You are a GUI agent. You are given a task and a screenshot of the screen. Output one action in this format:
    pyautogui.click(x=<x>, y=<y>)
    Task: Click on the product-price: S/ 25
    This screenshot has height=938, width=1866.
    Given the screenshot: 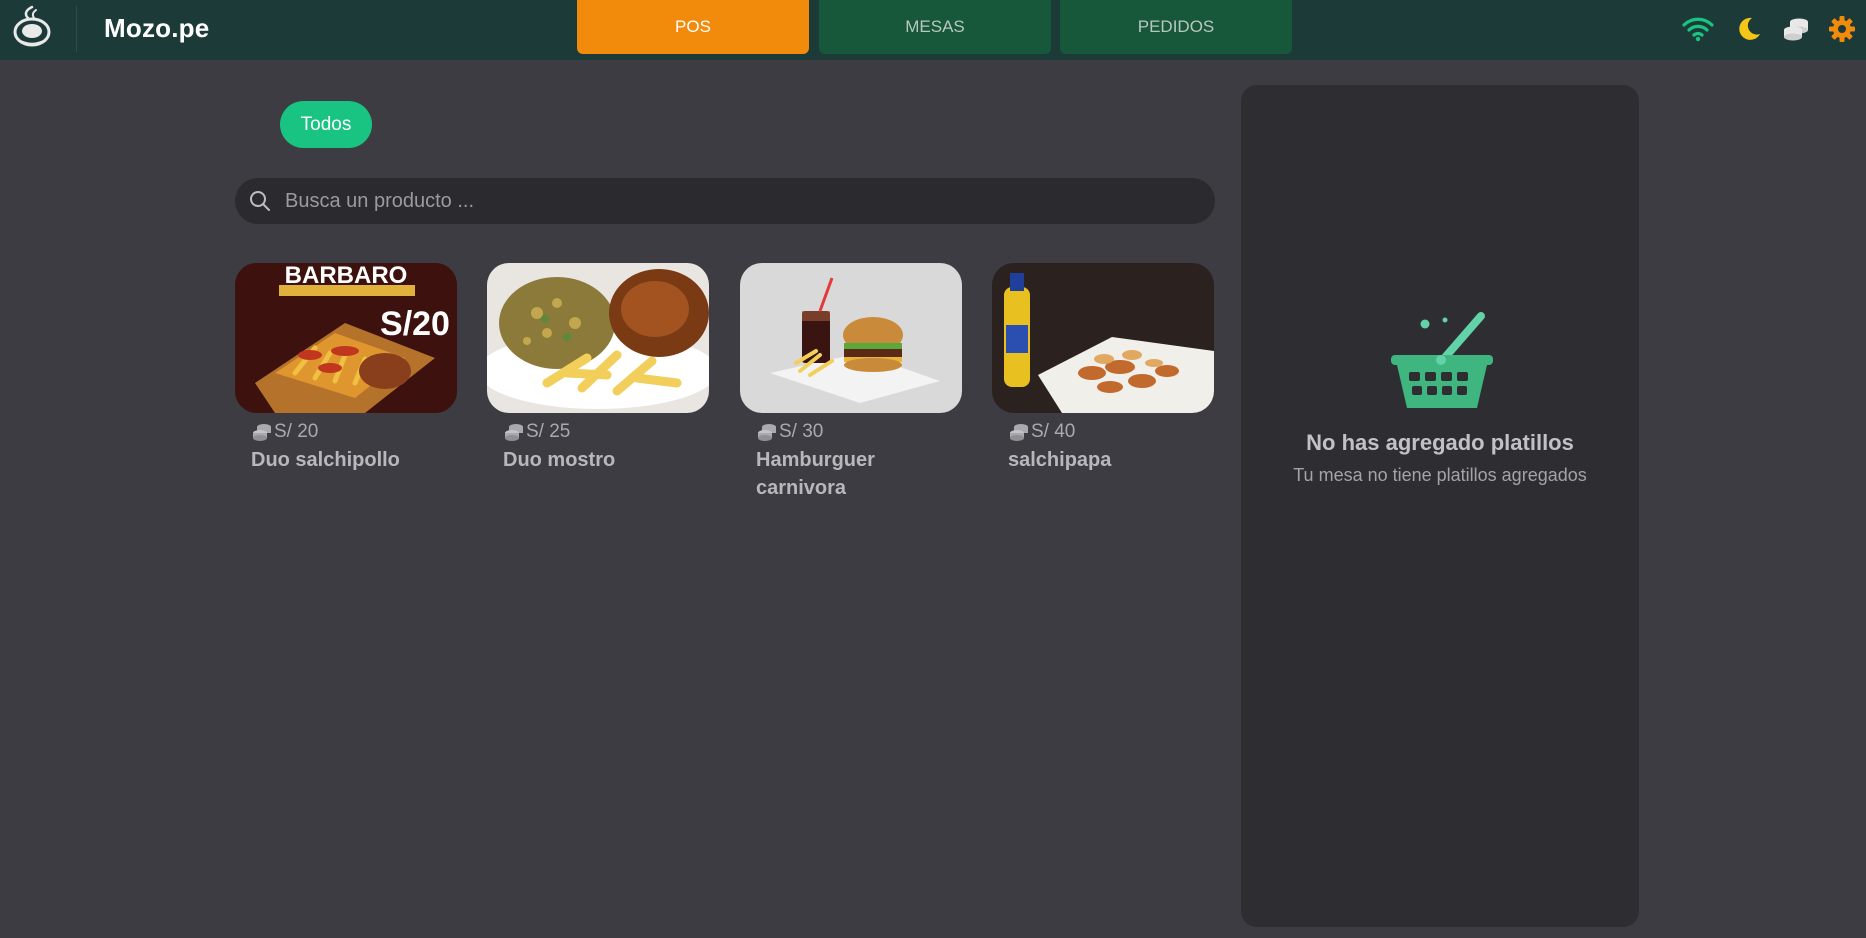 What is the action you would take?
    pyautogui.click(x=548, y=431)
    